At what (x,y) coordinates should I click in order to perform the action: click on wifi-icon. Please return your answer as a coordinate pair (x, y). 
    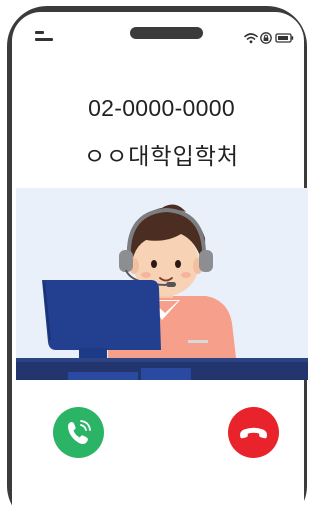
    Looking at the image, I should click on (251, 38).